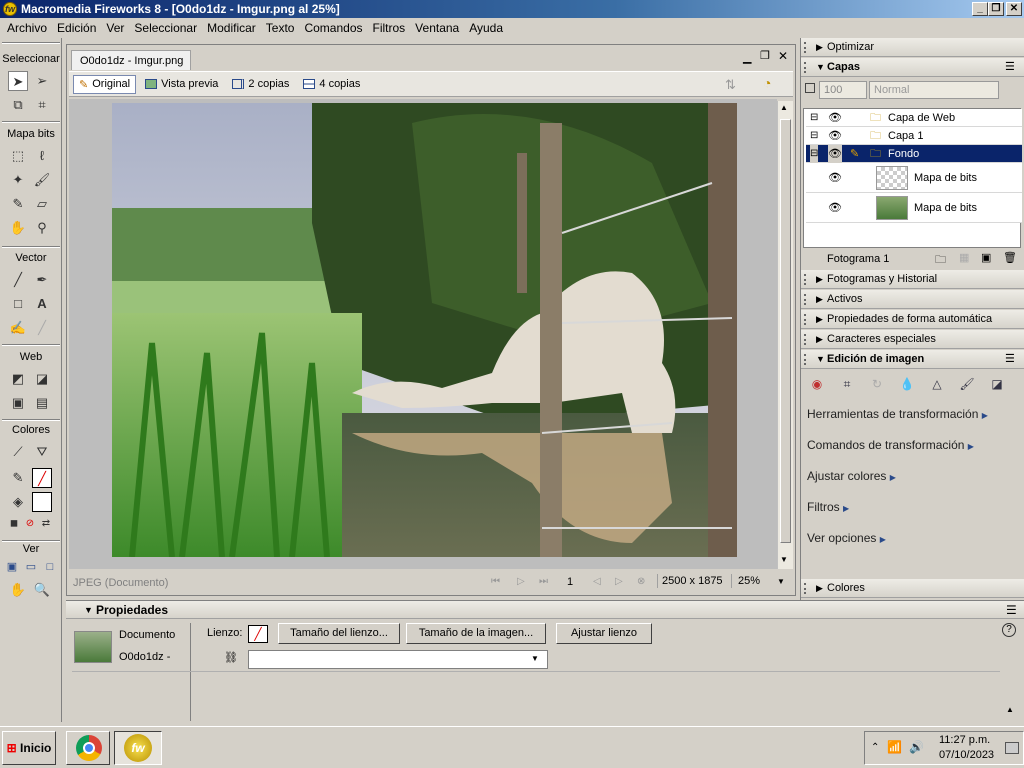 Image resolution: width=1024 pixels, height=768 pixels. What do you see at coordinates (748, 581) in the screenshot?
I see `zoom-level: 25%` at bounding box center [748, 581].